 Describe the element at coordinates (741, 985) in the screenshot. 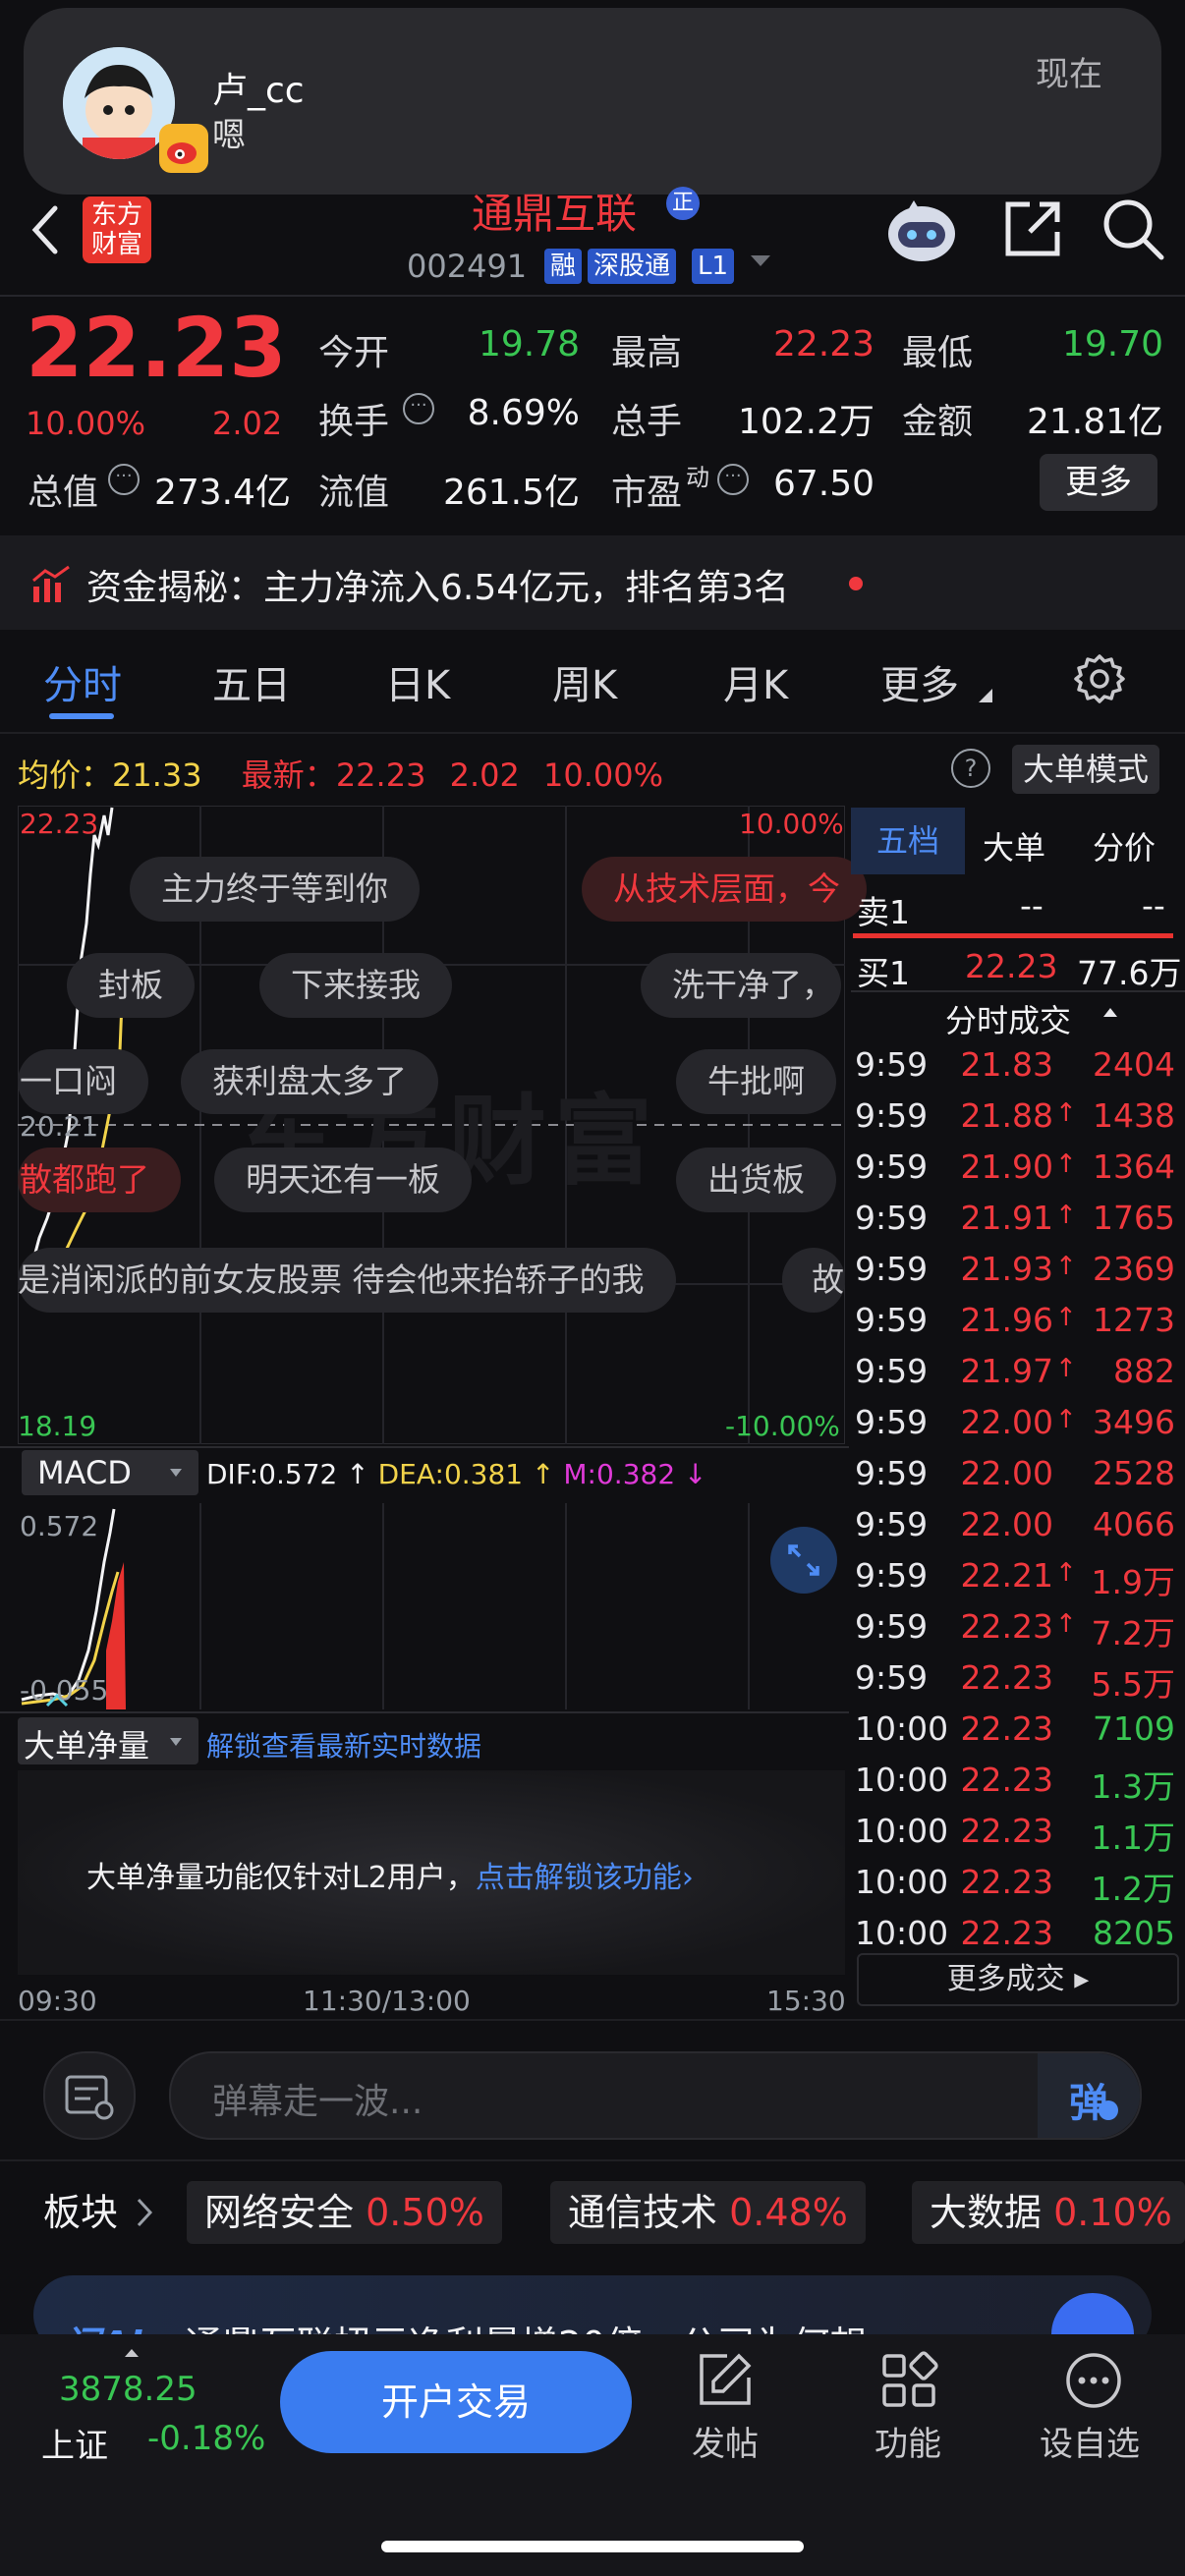

I see `danmu-bubble: 洗干净了，` at that location.